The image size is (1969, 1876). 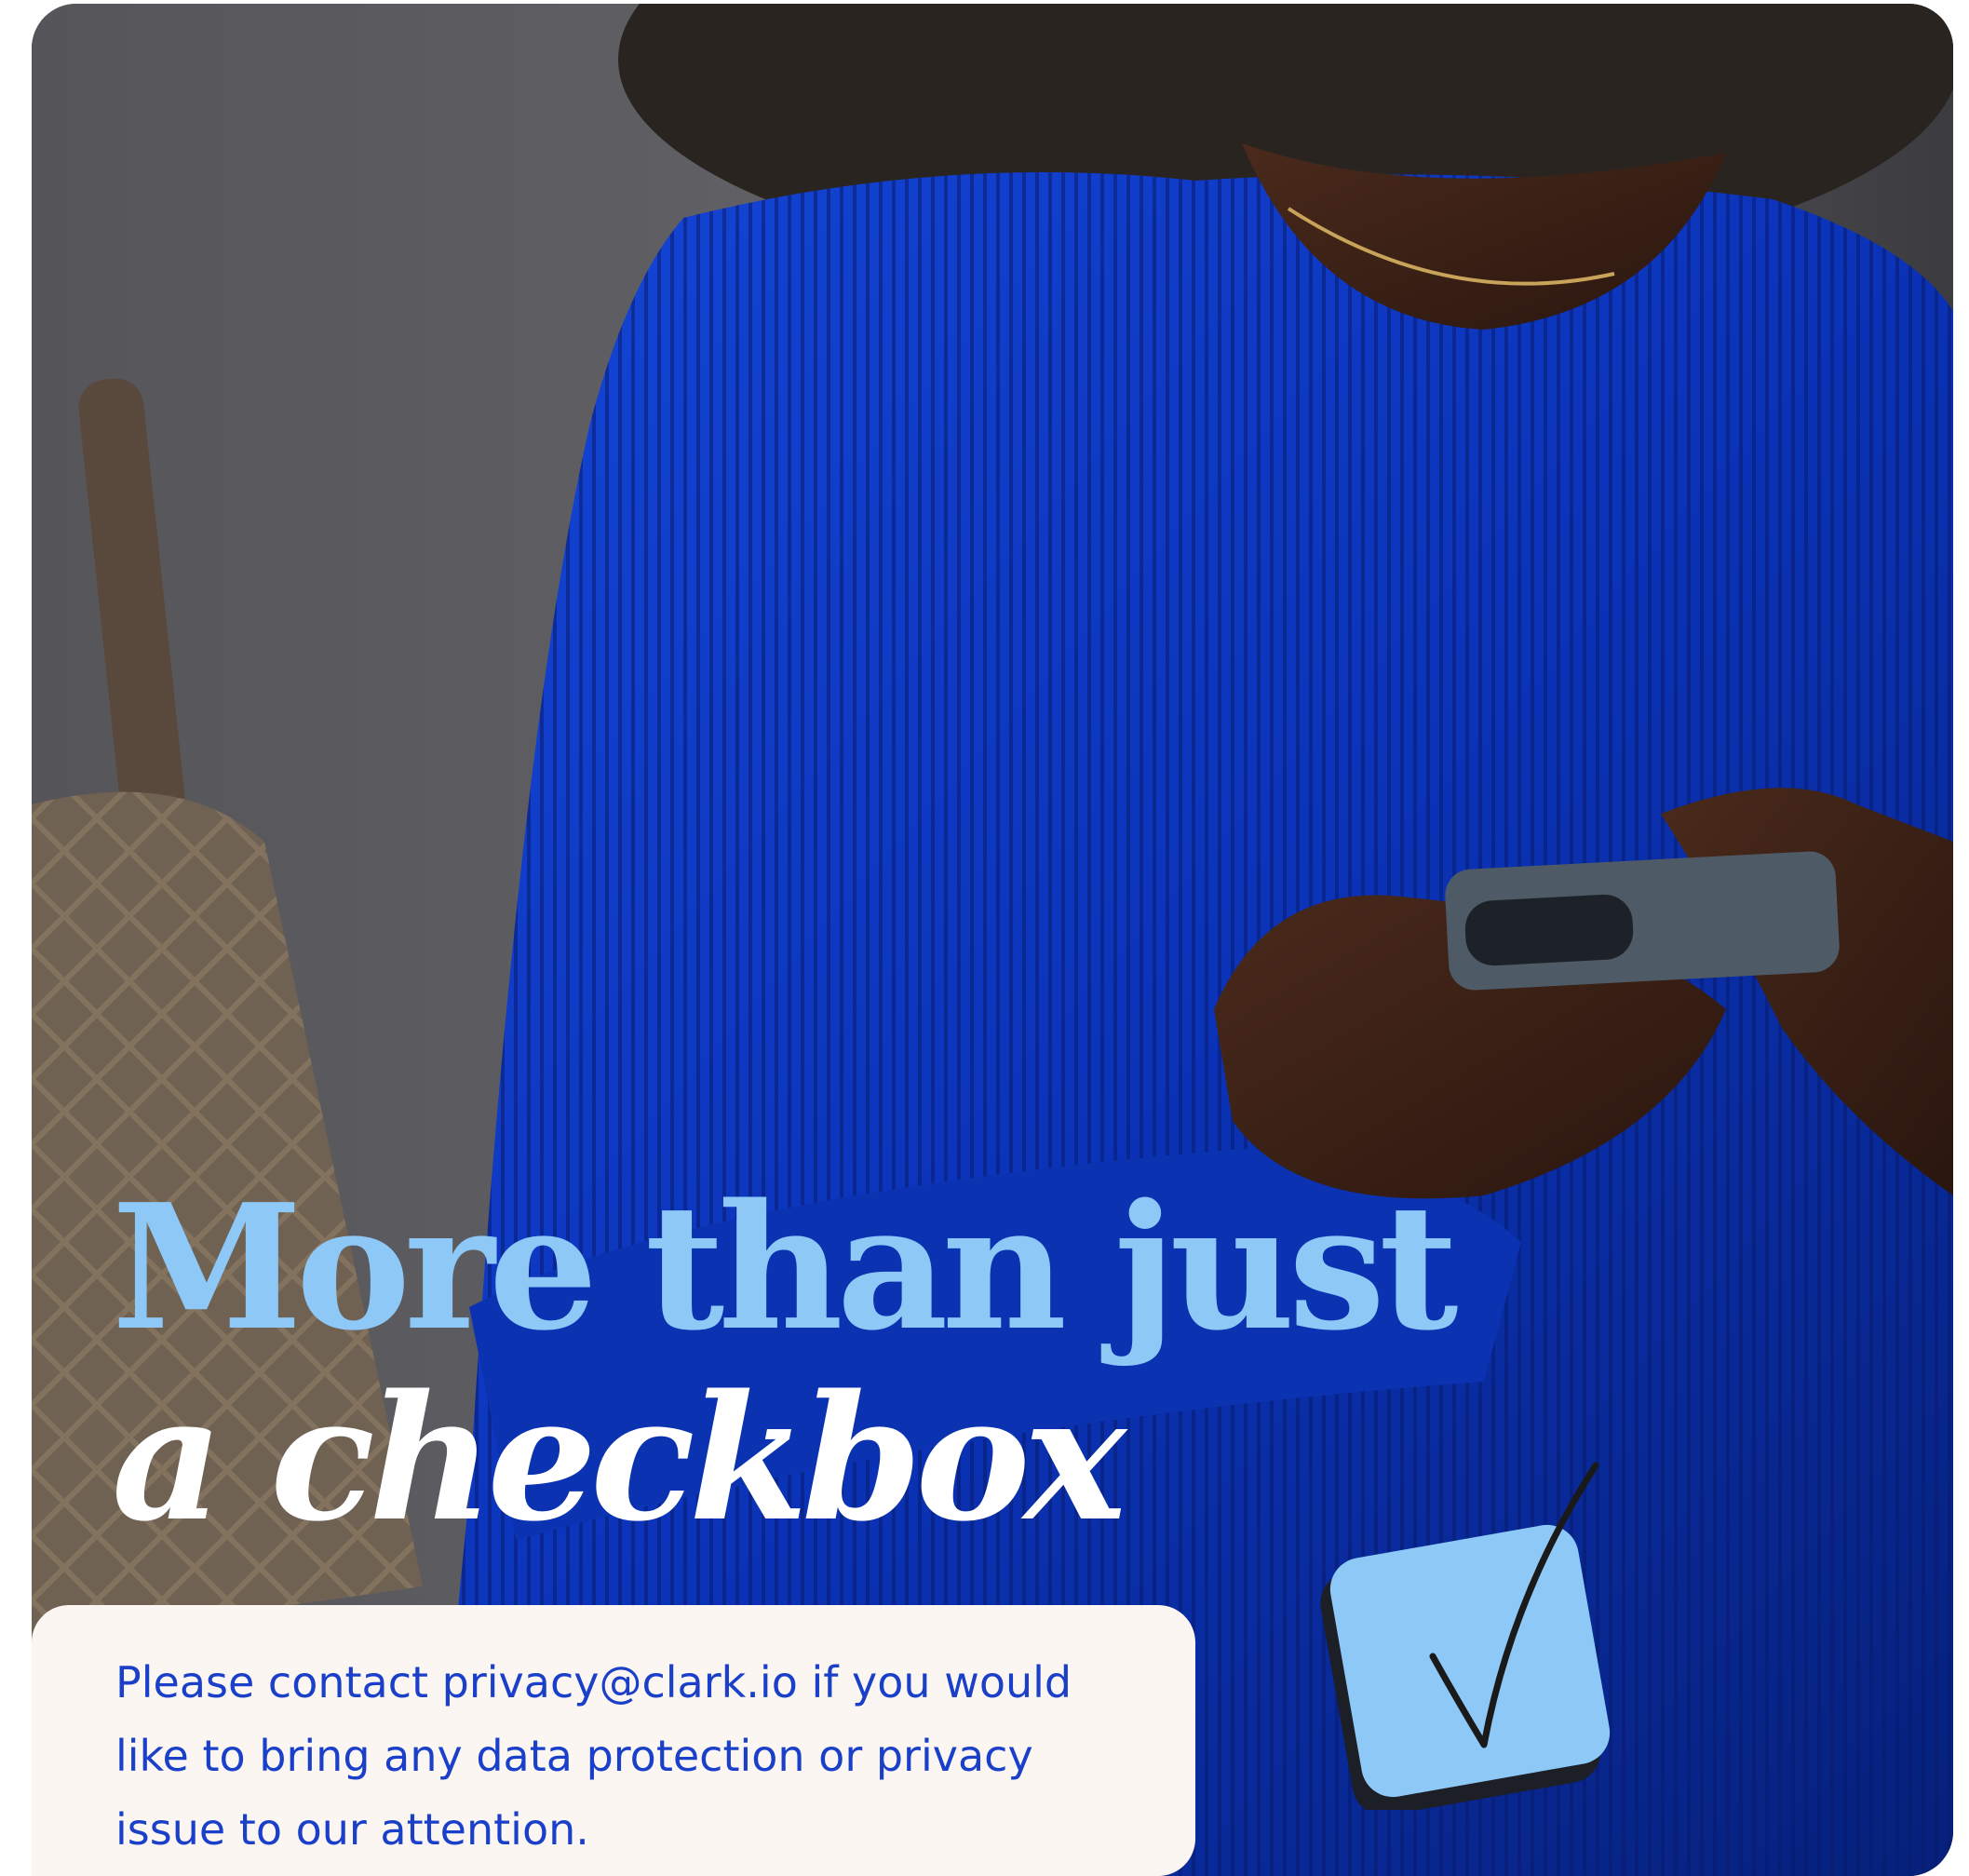 I want to click on checkbox-checked-icon, so click(x=1465, y=1636).